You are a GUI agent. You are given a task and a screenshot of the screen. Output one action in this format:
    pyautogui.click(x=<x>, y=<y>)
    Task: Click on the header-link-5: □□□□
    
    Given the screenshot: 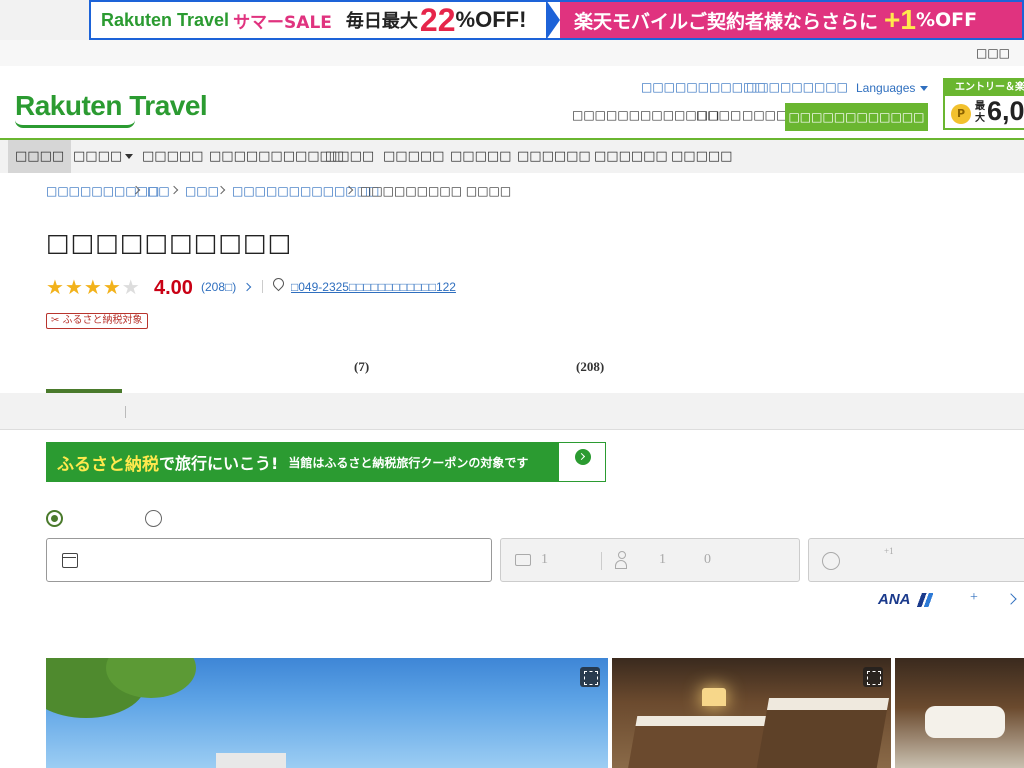 What is the action you would take?
    pyautogui.click(x=718, y=115)
    